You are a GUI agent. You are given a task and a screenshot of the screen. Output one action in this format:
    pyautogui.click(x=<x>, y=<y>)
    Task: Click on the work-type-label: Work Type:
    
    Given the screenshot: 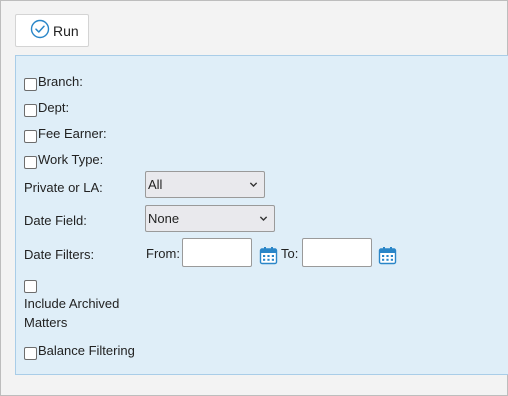 What is the action you would take?
    pyautogui.click(x=71, y=159)
    